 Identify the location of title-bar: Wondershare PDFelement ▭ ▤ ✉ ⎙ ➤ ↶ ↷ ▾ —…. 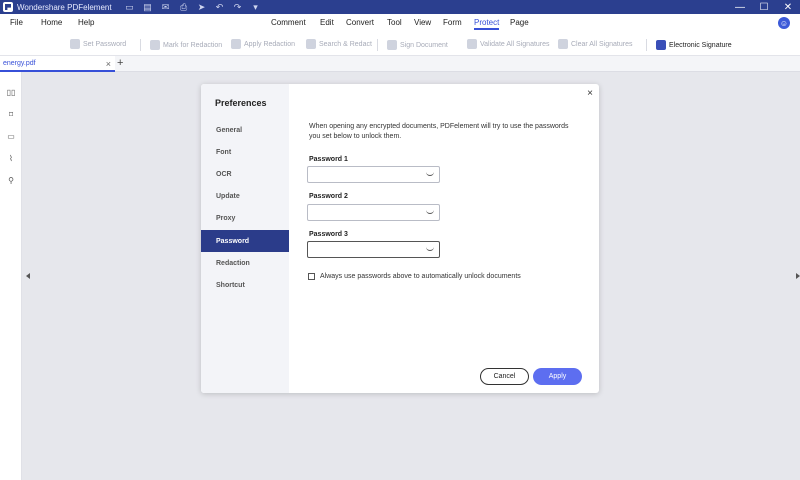
(400, 7).